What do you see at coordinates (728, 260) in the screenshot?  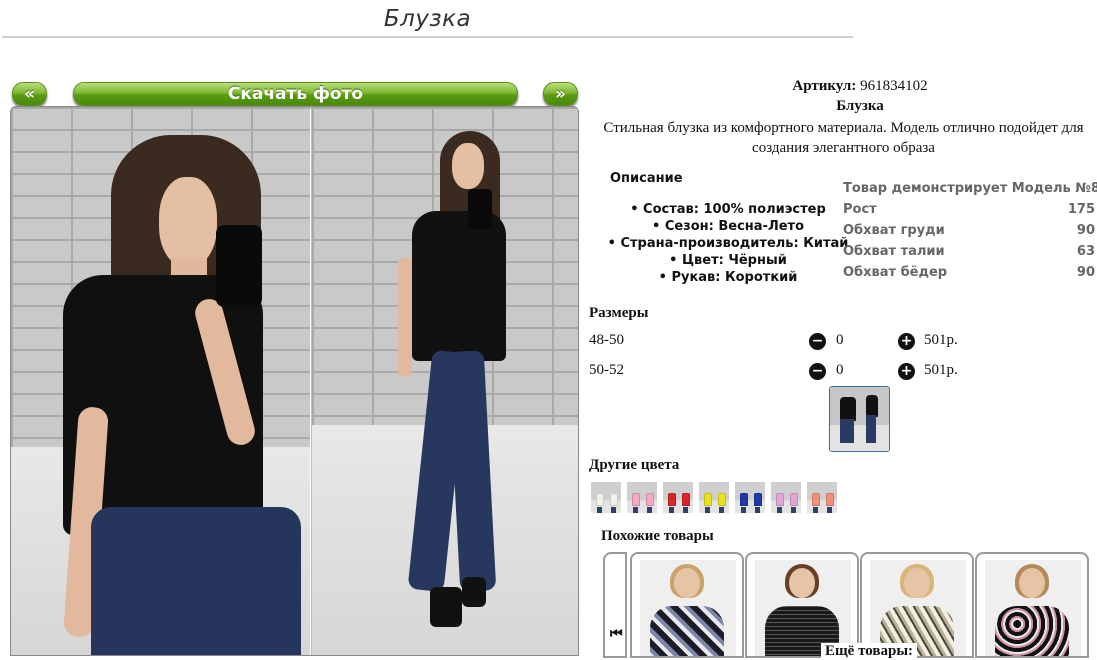 I see `description-item: Цвет: Чёрный` at bounding box center [728, 260].